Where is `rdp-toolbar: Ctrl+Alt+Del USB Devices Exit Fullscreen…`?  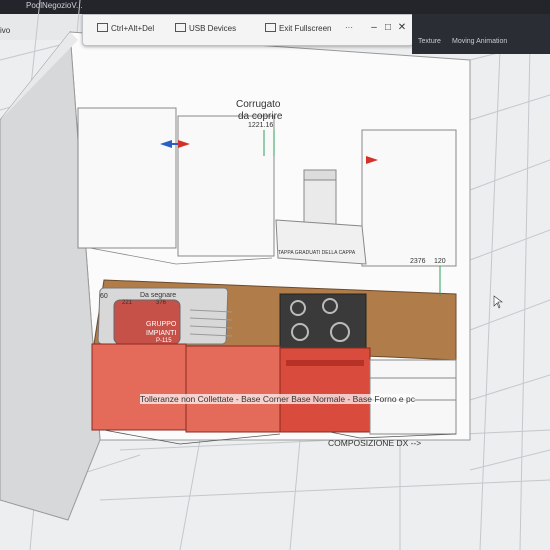 rdp-toolbar: Ctrl+Alt+Del USB Devices Exit Fullscreen… is located at coordinates (248, 30).